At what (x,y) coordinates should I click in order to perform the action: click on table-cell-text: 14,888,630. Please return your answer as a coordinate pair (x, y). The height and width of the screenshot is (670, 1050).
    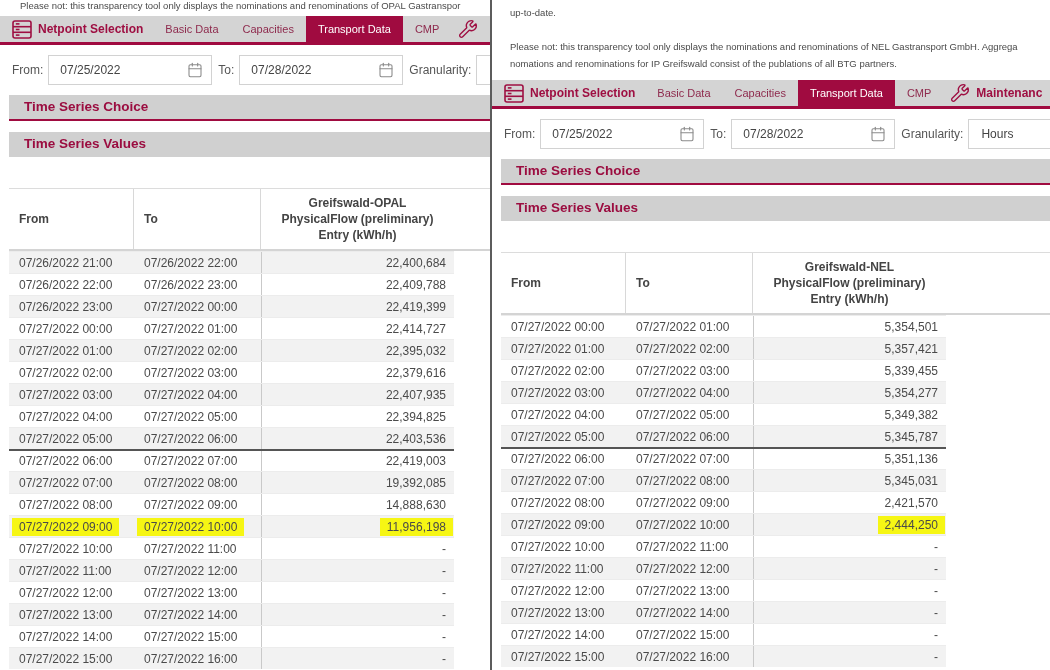
    Looking at the image, I should click on (415, 505).